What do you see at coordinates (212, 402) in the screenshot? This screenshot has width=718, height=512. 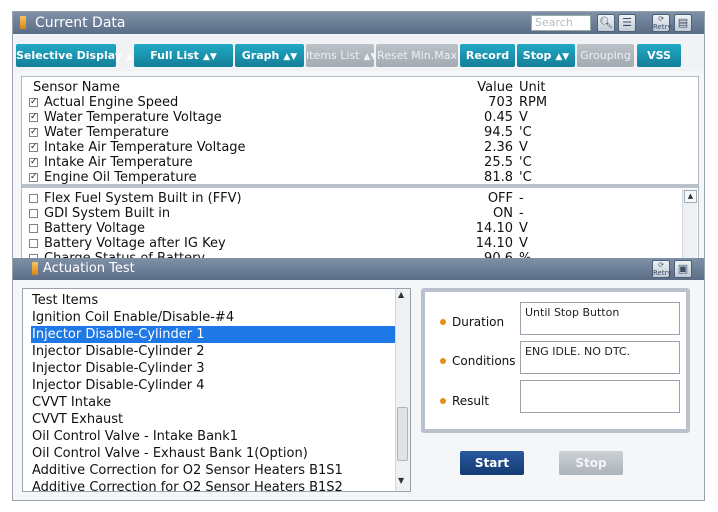 I see `list-item: CVVT Intake` at bounding box center [212, 402].